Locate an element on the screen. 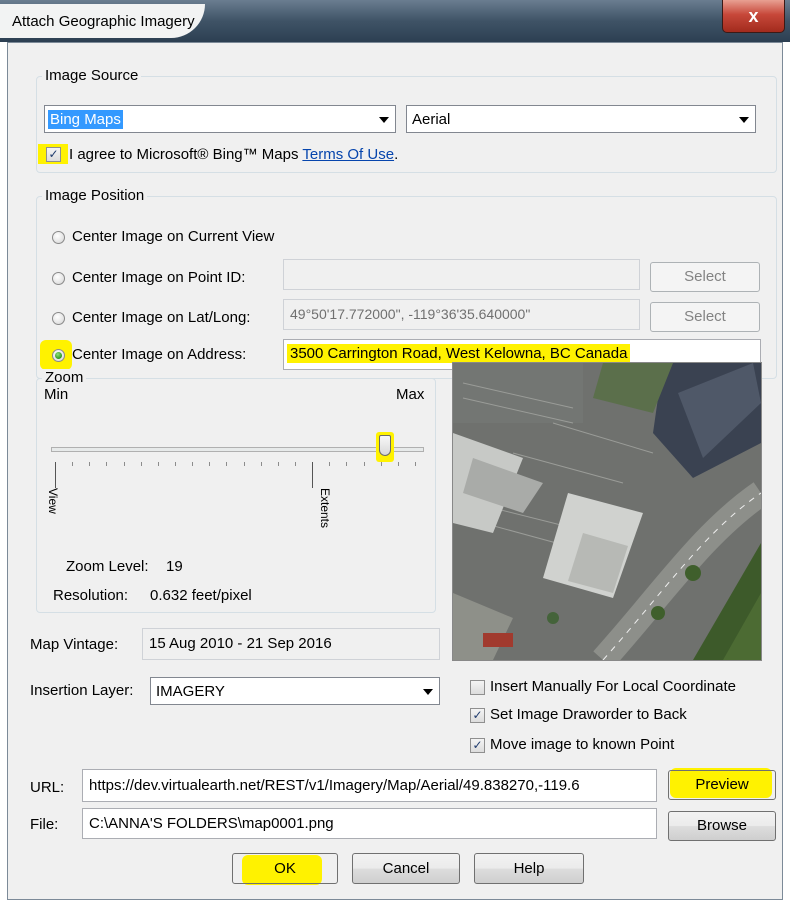  move-image-label: Move image to known Point is located at coordinates (582, 744).